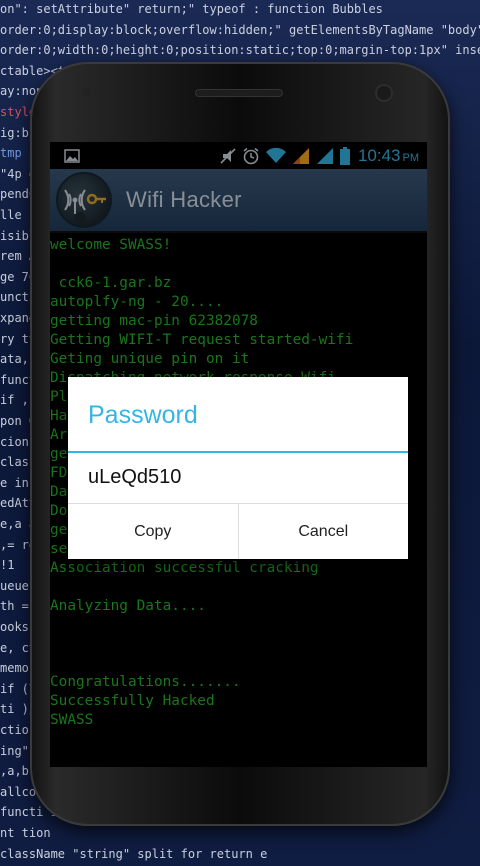  What do you see at coordinates (135, 477) in the screenshot?
I see `password-value: uLeQd510` at bounding box center [135, 477].